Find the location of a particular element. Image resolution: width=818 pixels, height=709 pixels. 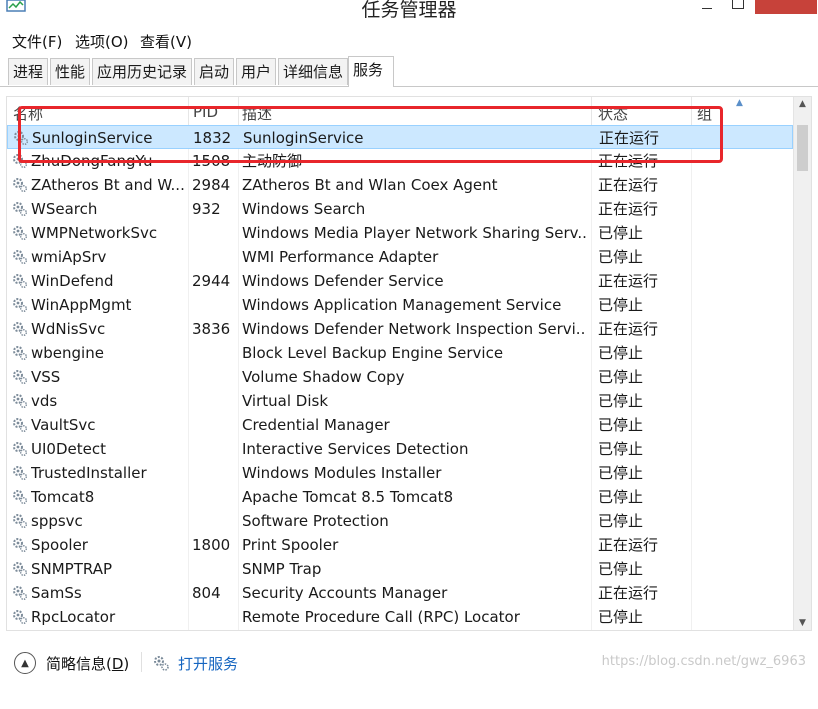

tab-users: 用户 is located at coordinates (256, 71).